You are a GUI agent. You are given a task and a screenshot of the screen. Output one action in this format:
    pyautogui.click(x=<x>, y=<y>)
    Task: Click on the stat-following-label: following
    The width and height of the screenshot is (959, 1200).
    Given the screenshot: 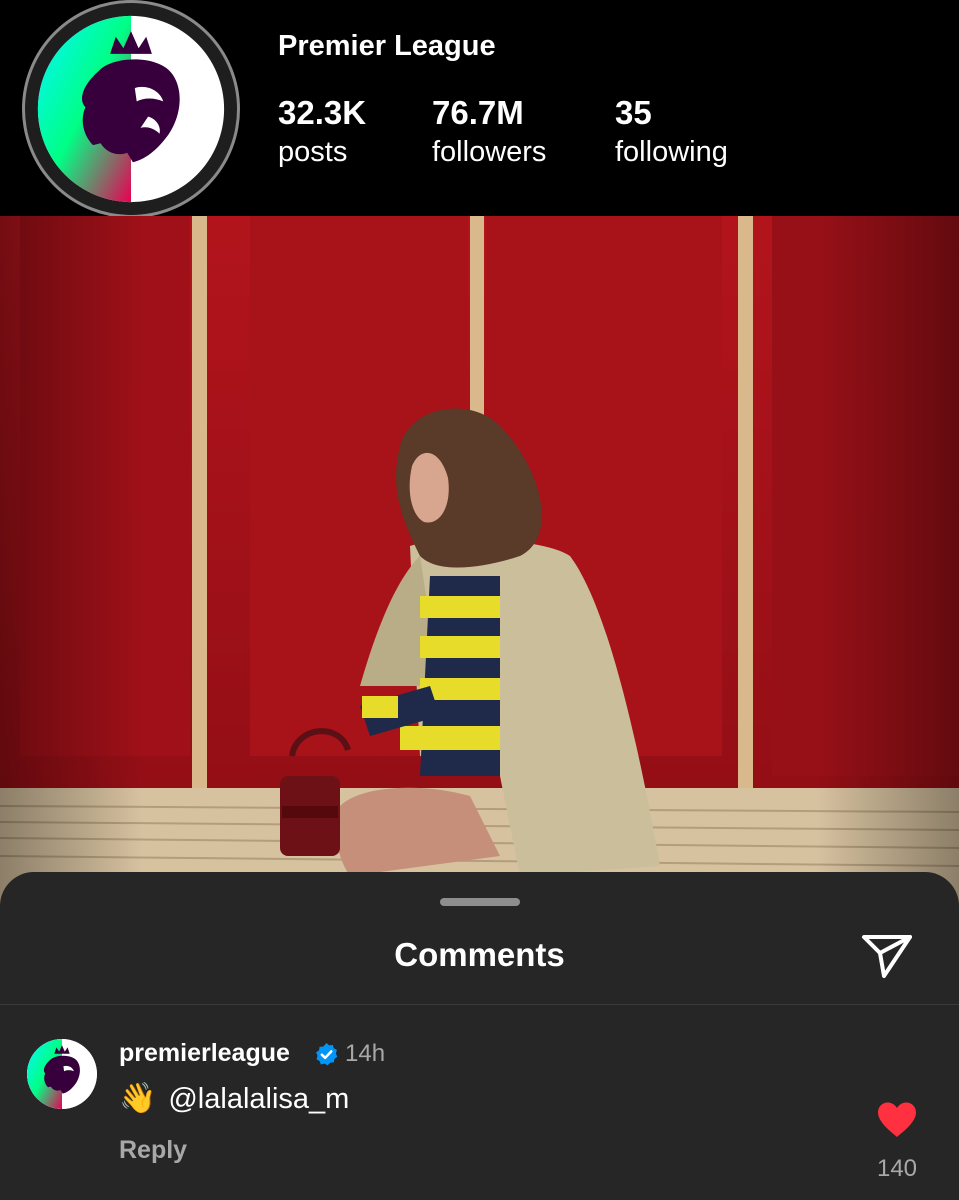 What is the action you would take?
    pyautogui.click(x=671, y=152)
    